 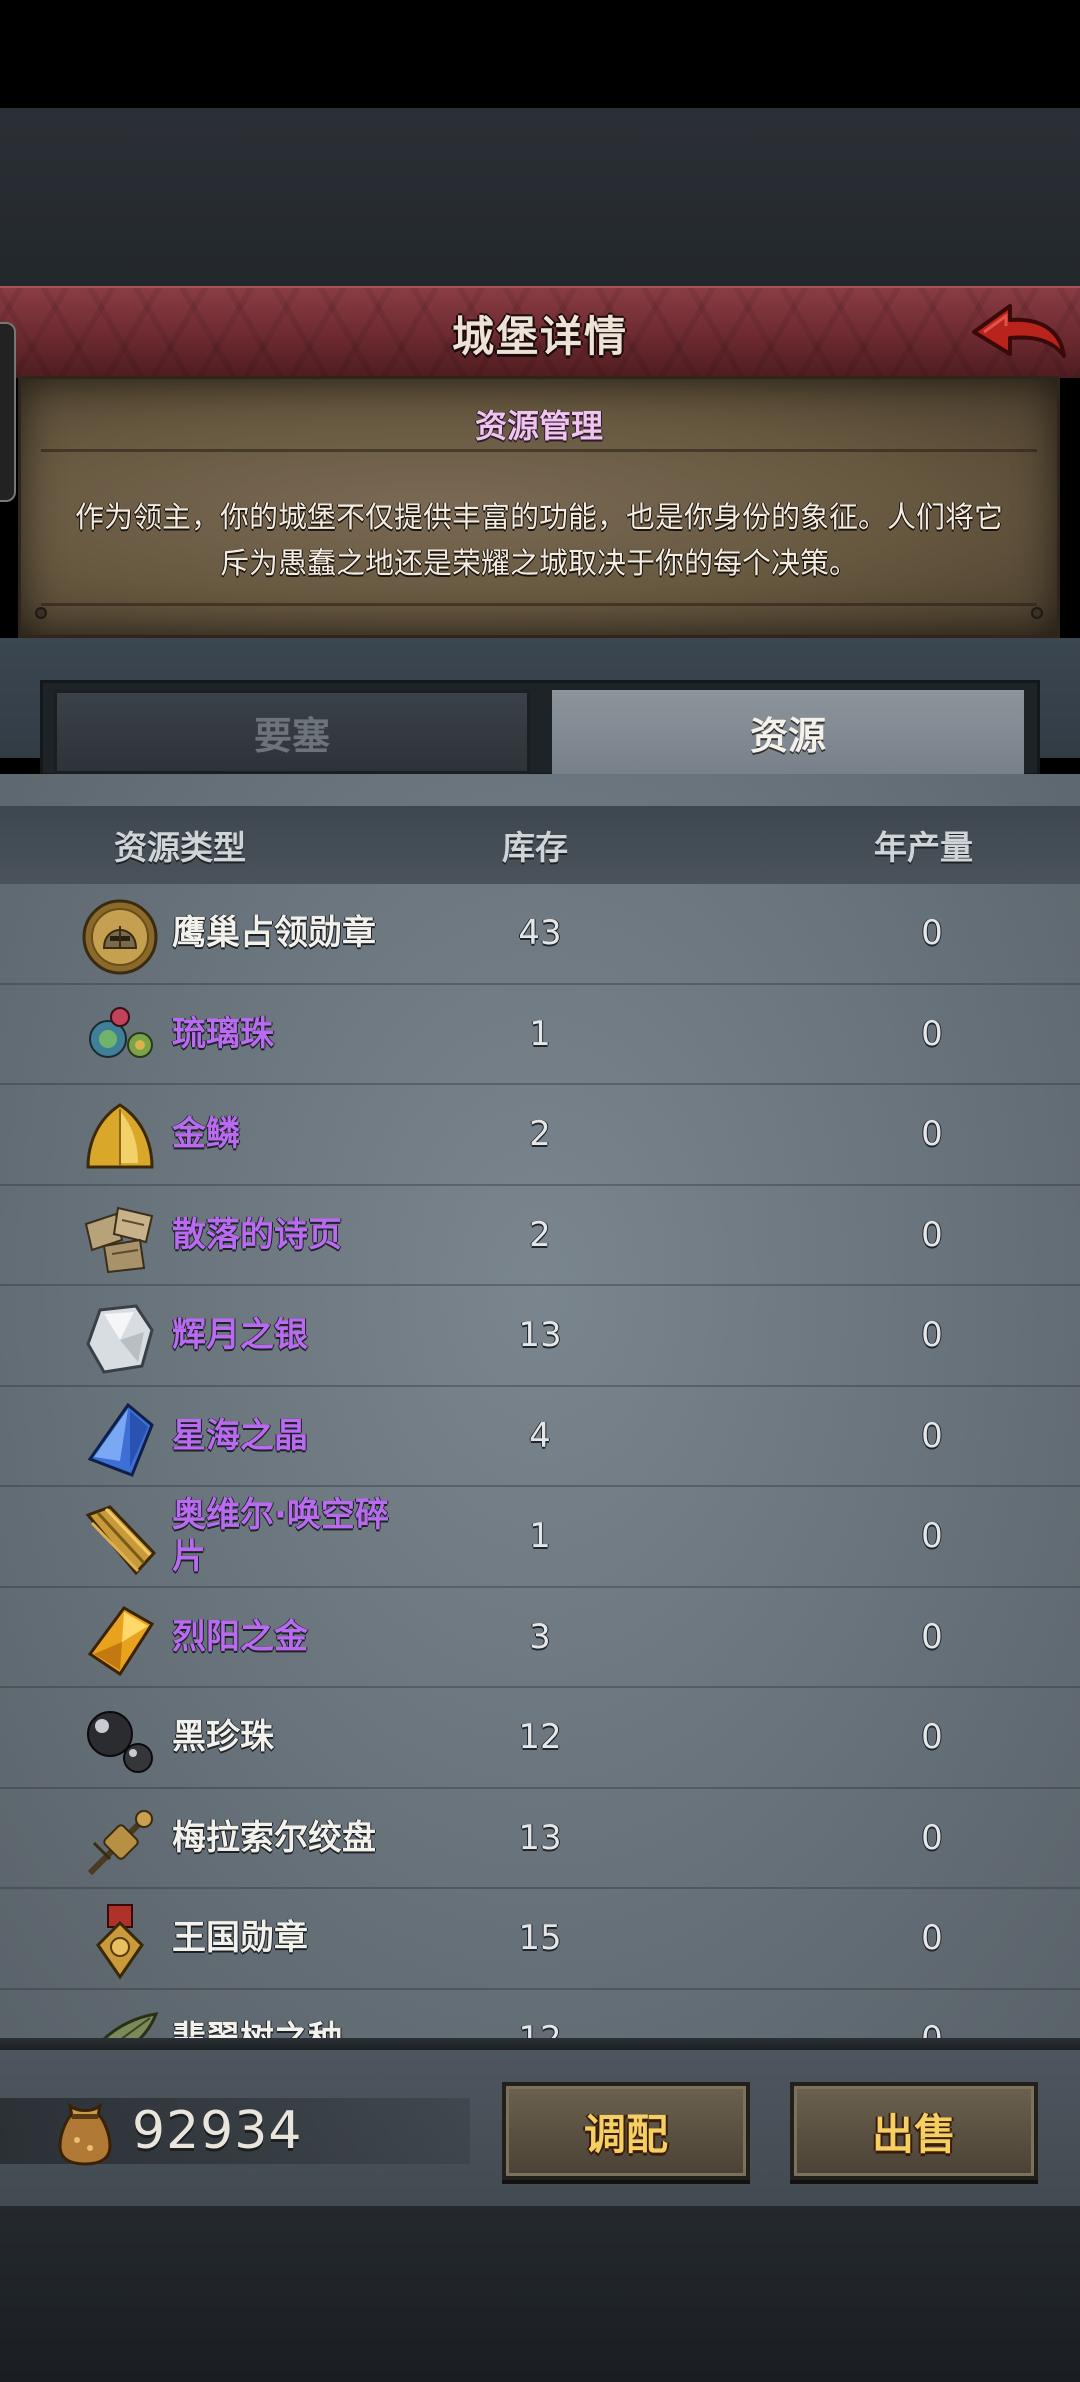 I want to click on status-bar, so click(x=540, y=54).